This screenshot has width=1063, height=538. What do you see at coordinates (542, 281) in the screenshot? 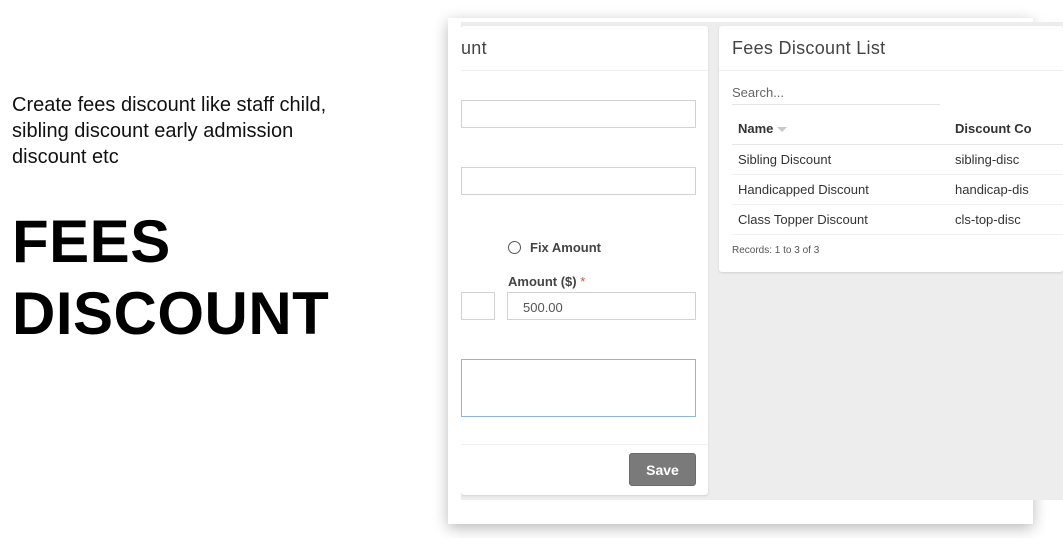
I see `amount-label-text: Amount ($)` at bounding box center [542, 281].